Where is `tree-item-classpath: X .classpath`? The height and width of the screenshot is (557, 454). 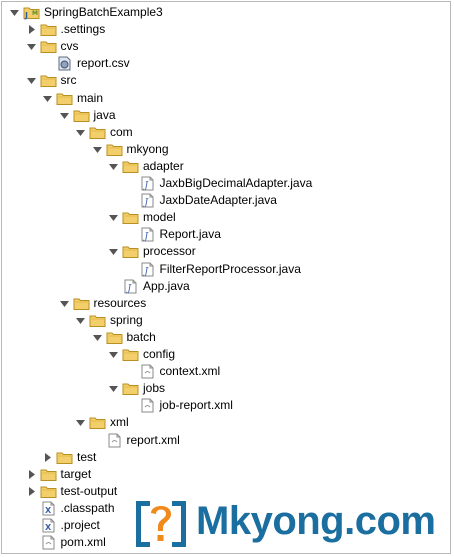
tree-item-classpath: X .classpath is located at coordinates (70, 508).